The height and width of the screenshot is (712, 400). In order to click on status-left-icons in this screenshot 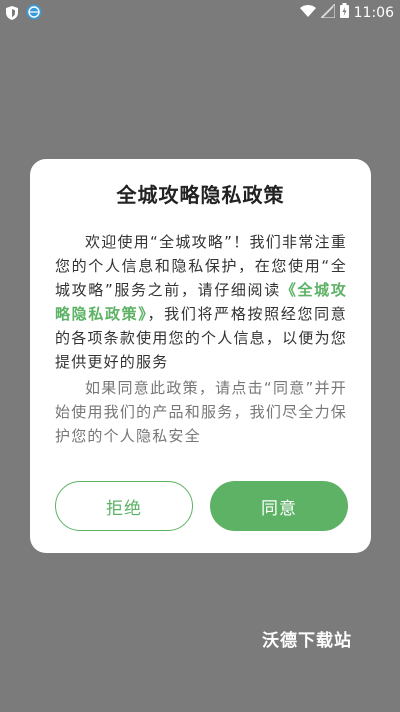, I will do `click(24, 14)`.